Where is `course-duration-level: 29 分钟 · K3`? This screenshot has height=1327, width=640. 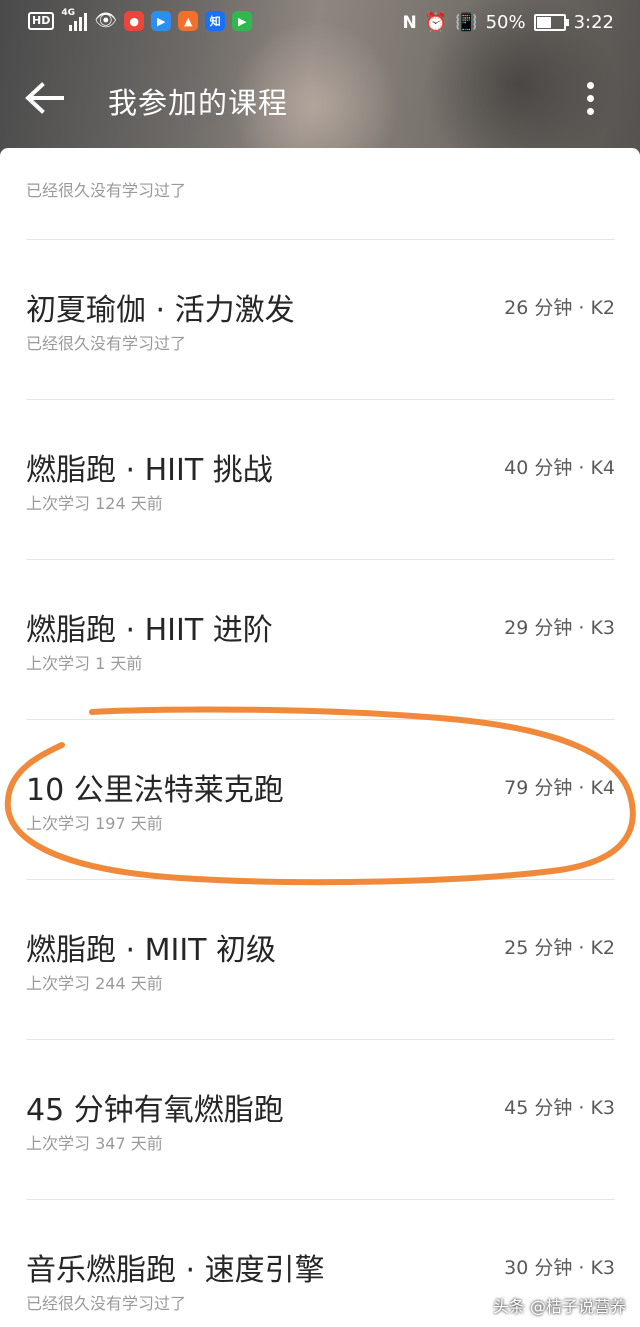
course-duration-level: 29 分钟 · K3 is located at coordinates (559, 628).